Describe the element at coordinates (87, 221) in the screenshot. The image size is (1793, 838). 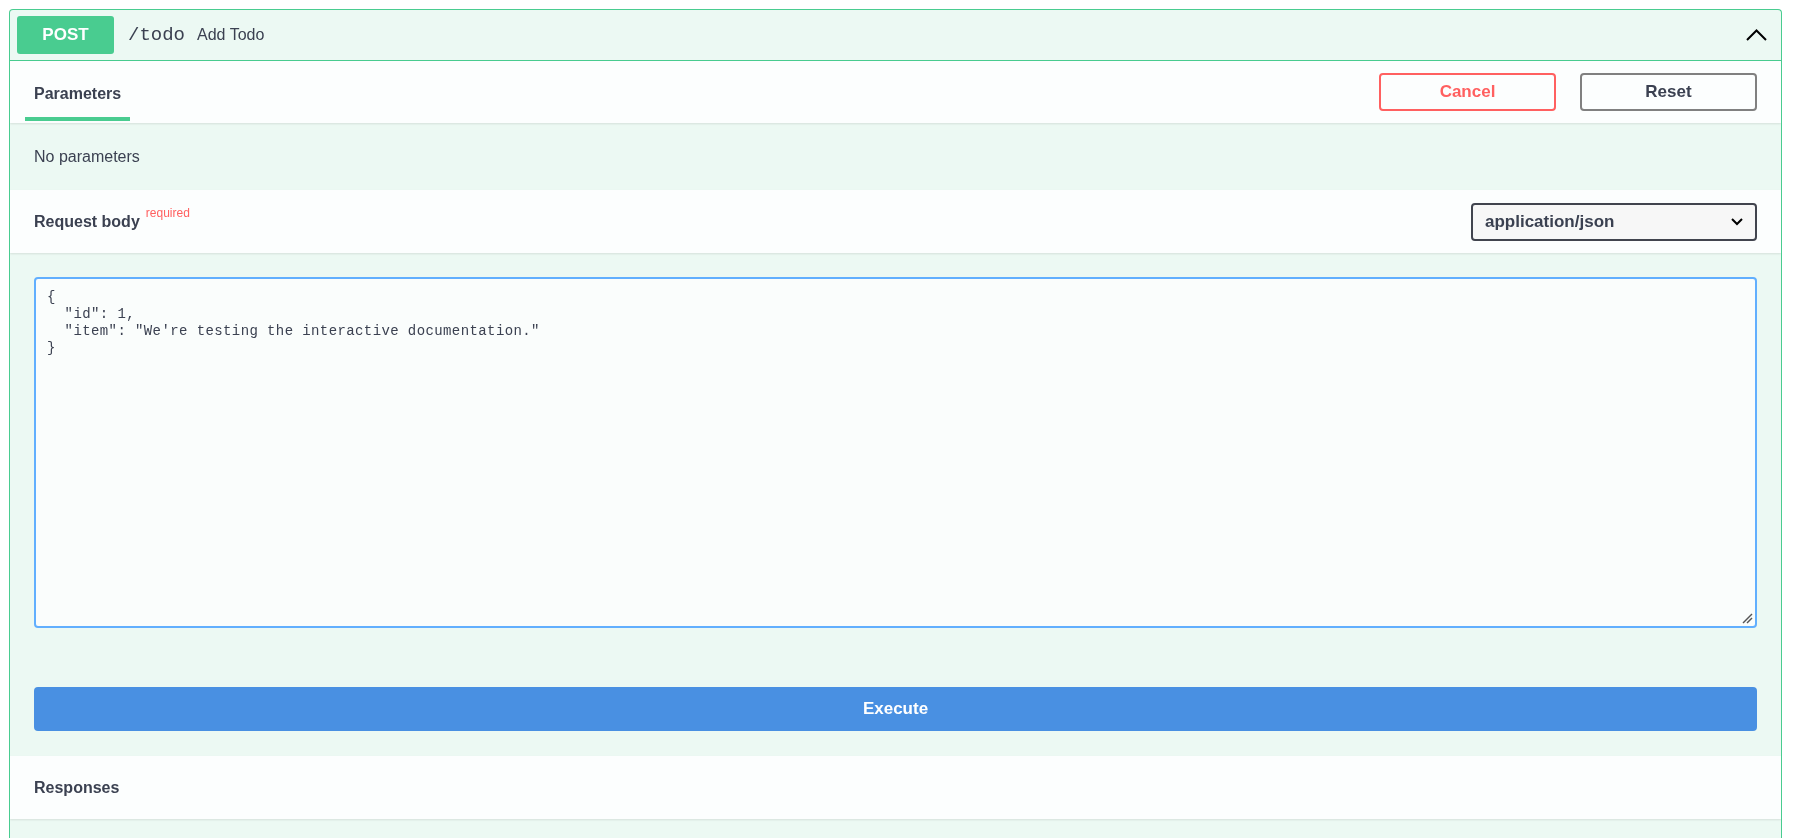
I see `section-title: Request body` at that location.